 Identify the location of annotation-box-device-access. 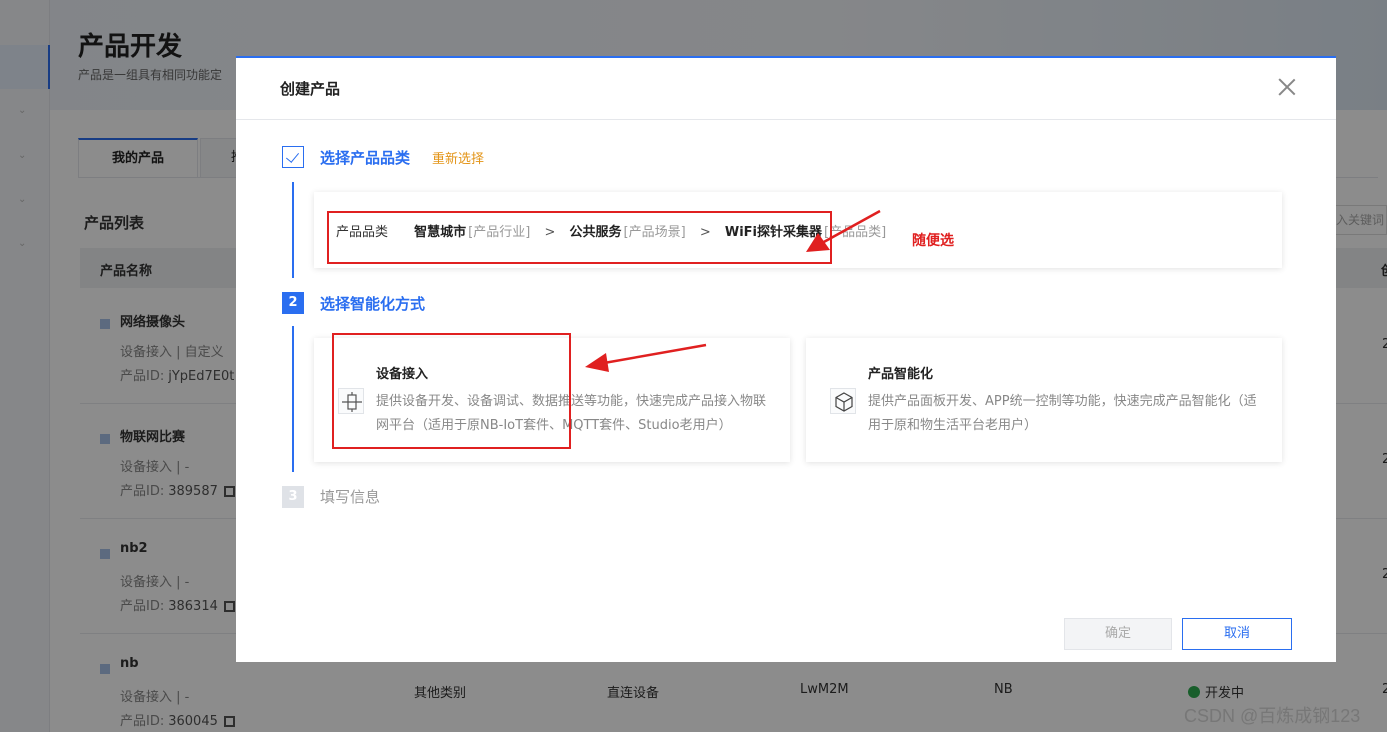
(451, 391).